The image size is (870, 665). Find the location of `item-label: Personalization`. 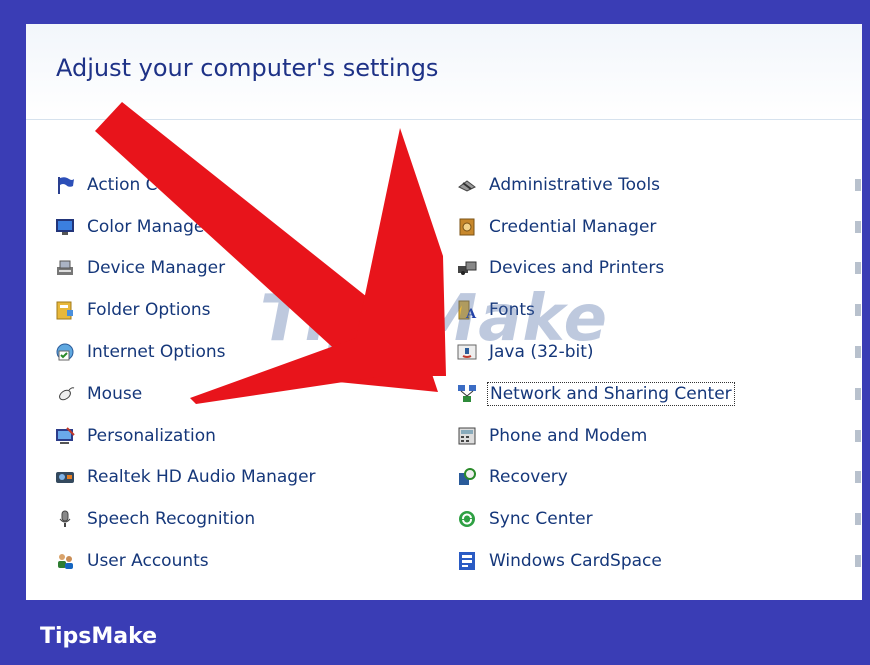

item-label: Personalization is located at coordinates (151, 435).